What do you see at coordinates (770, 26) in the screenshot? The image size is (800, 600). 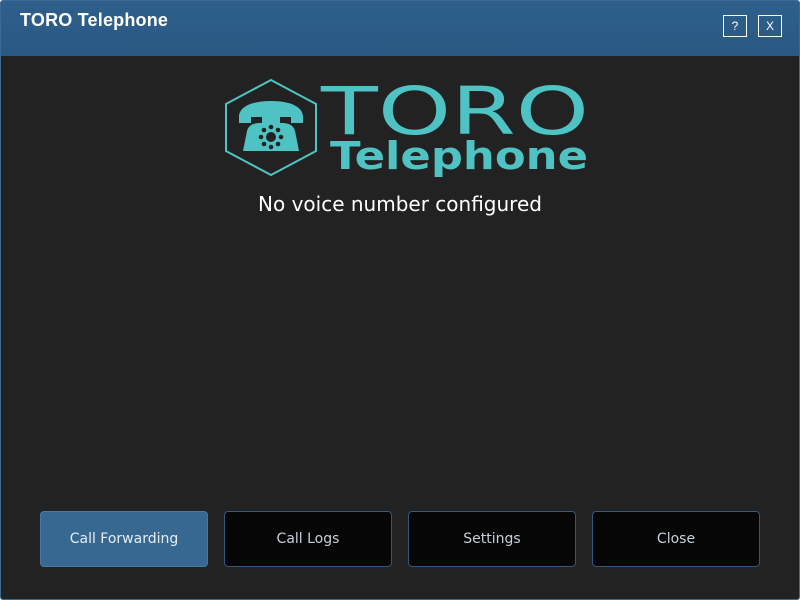 I see `window-close-button: X` at bounding box center [770, 26].